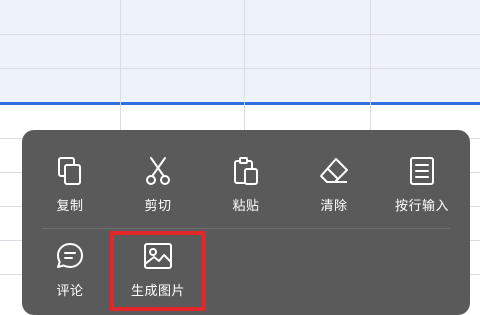  I want to click on clear-button: 清除, so click(334, 190).